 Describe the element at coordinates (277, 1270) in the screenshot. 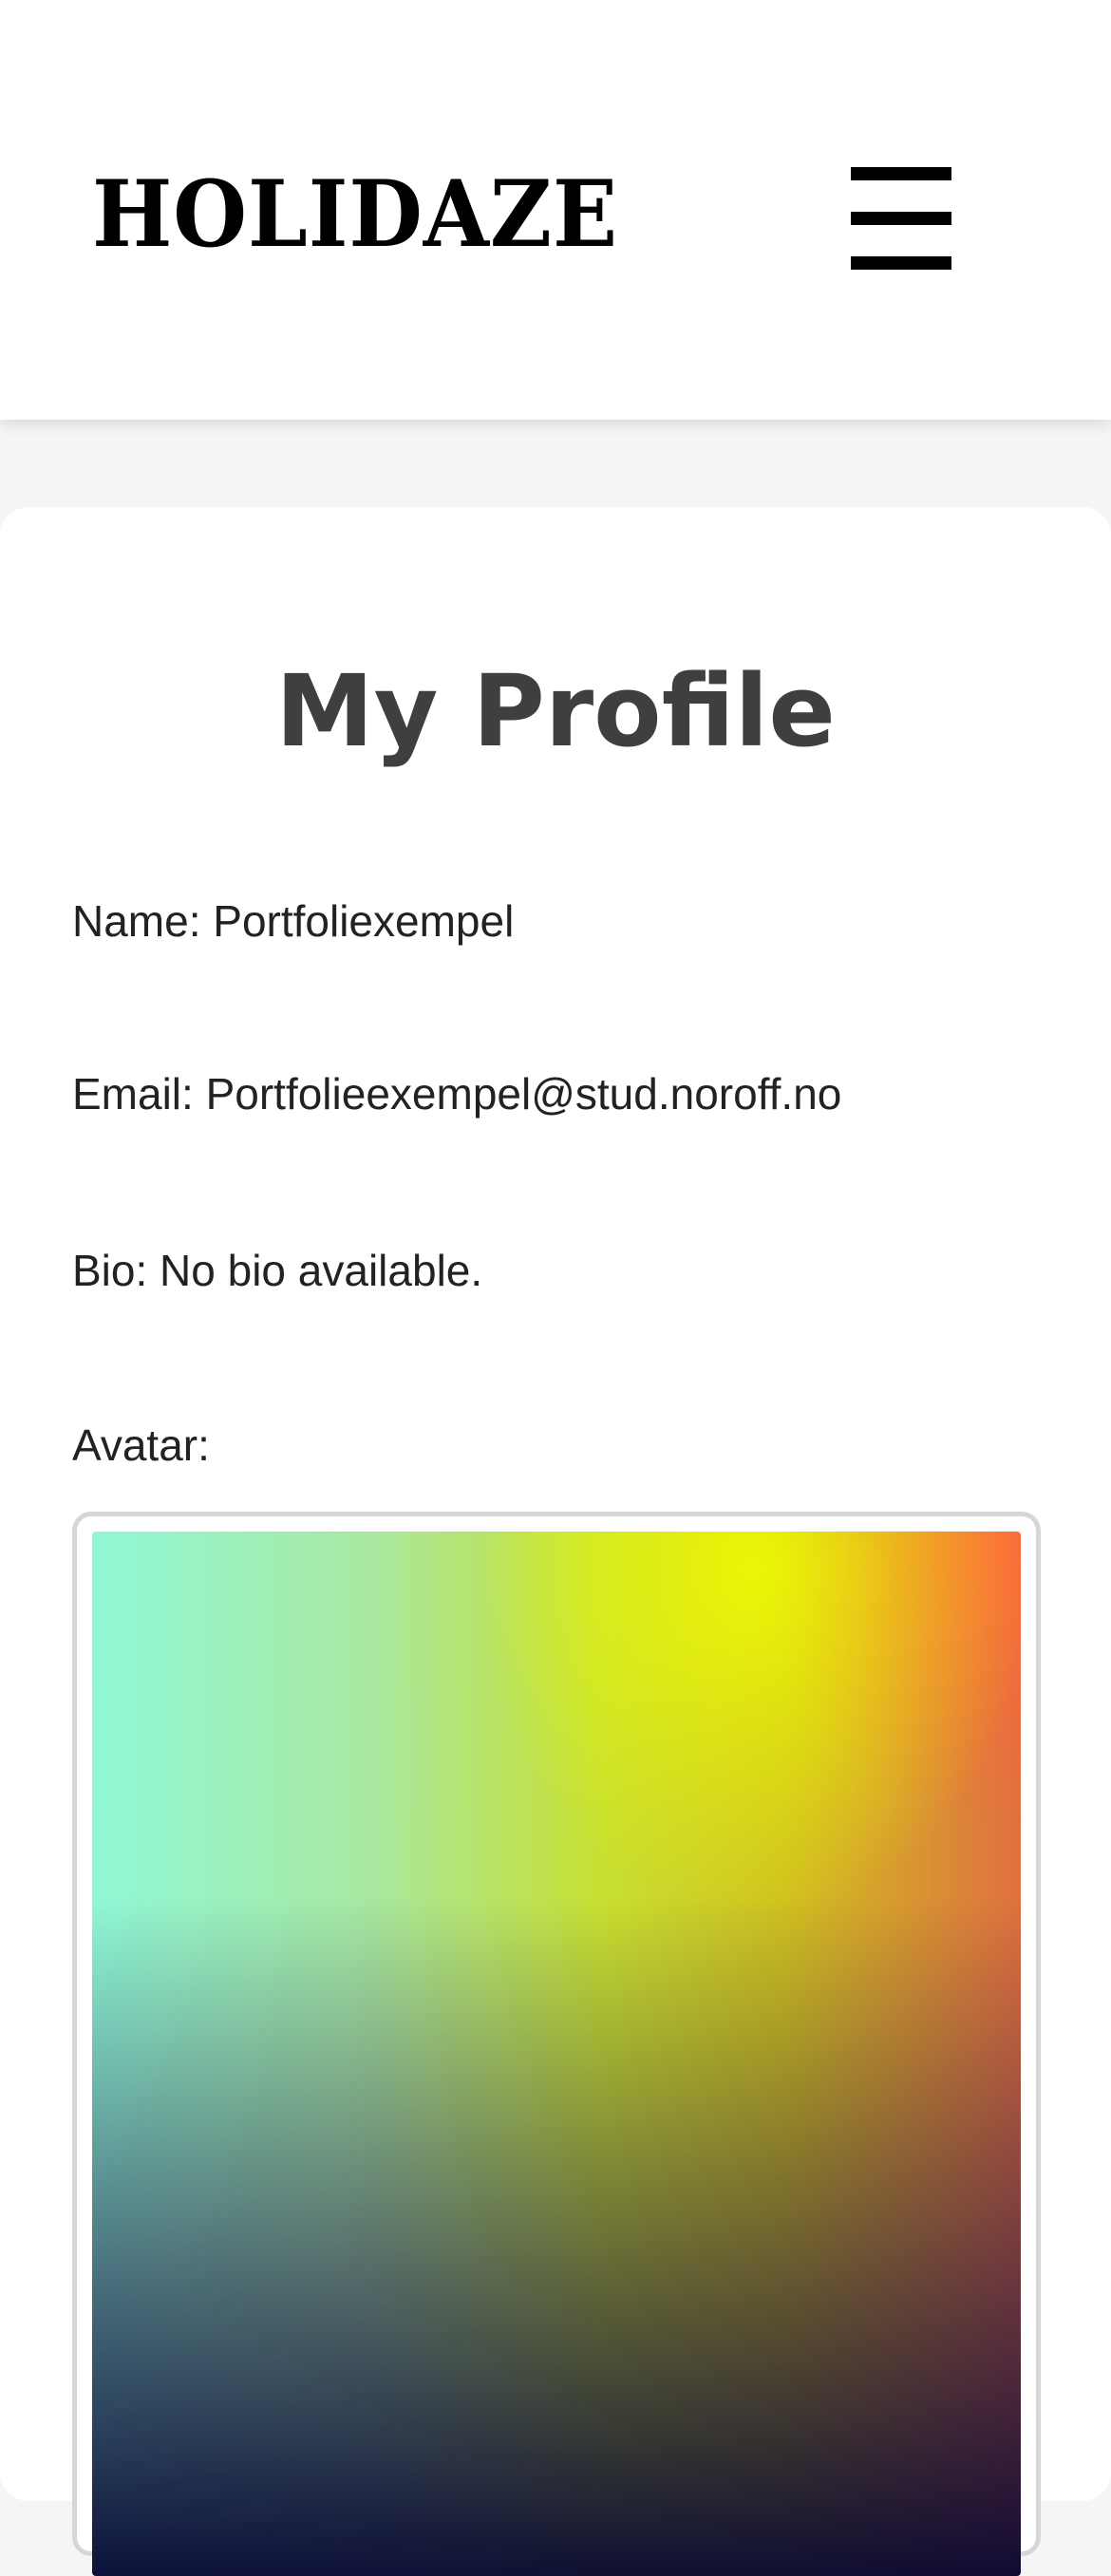

I see `profile-bio: Bio: No bio available.` at that location.